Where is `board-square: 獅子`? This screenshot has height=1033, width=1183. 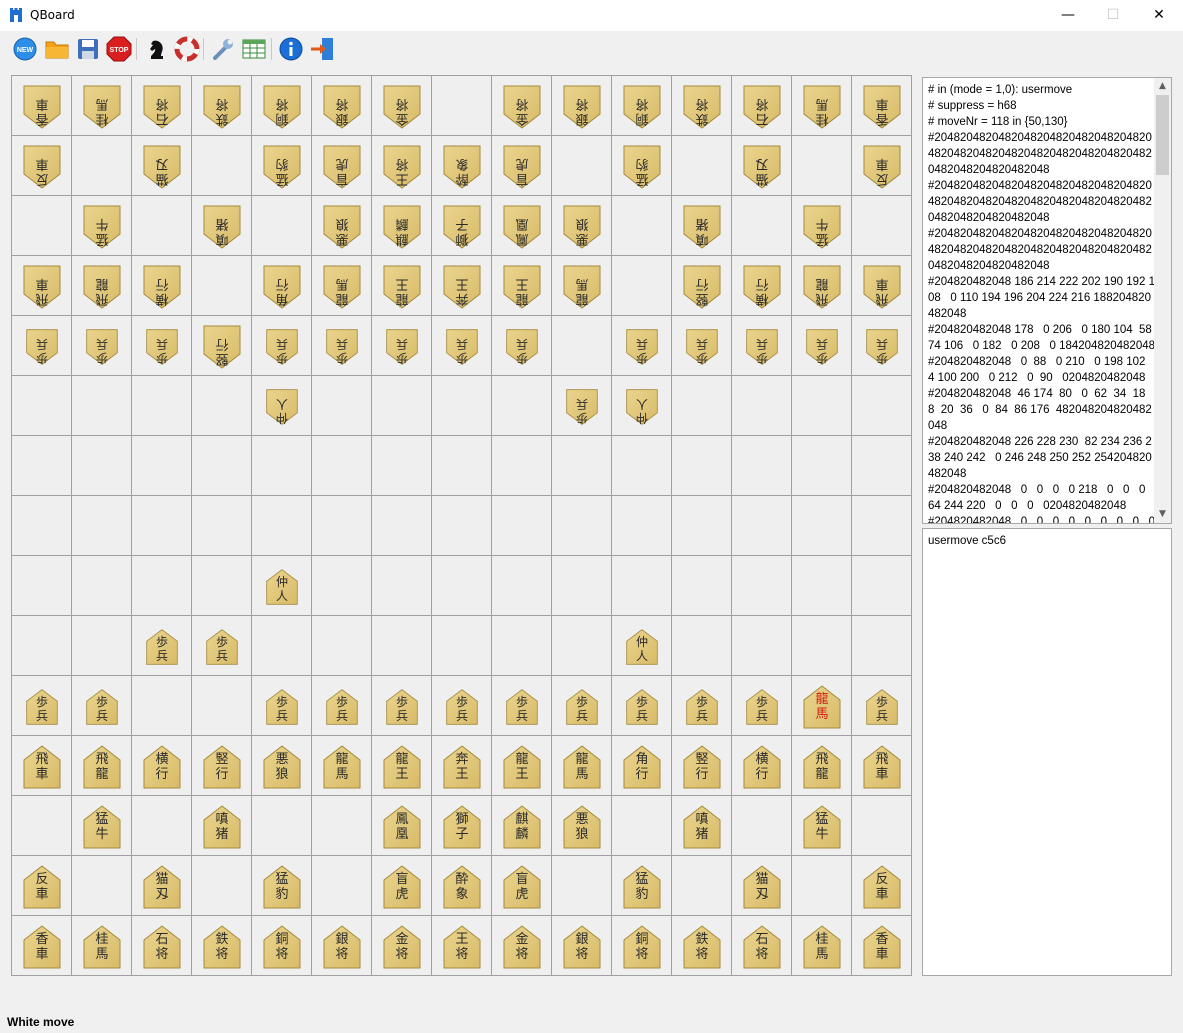 board-square: 獅子 is located at coordinates (462, 826).